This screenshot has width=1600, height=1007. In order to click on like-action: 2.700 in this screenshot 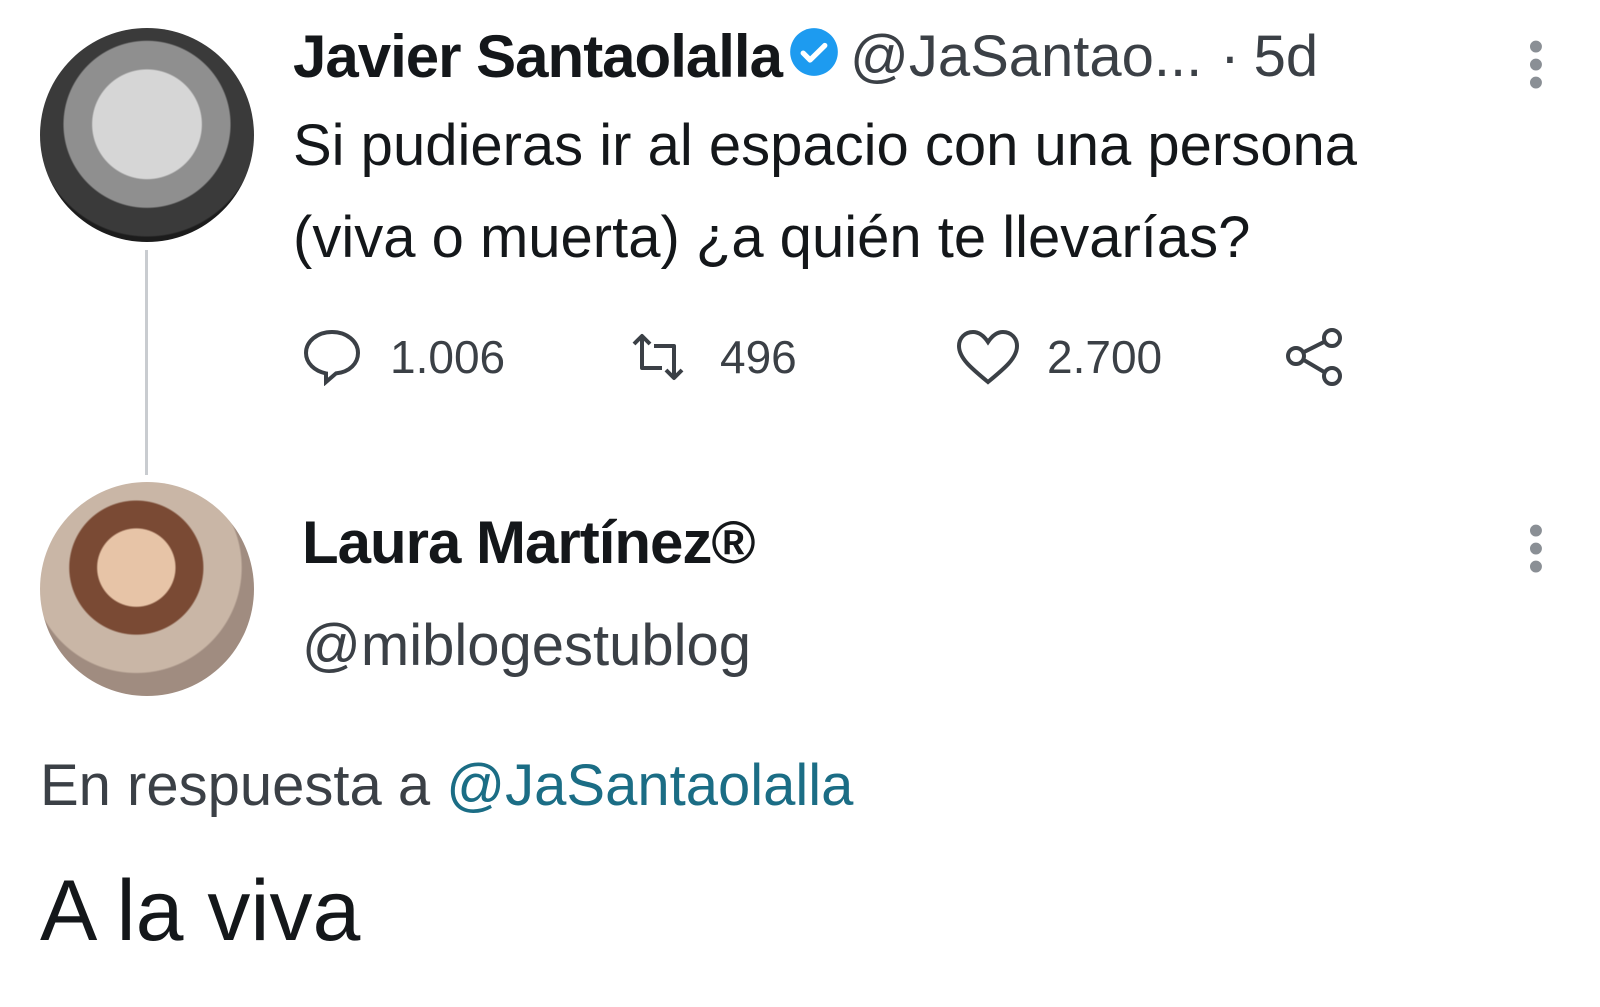, I will do `click(1058, 357)`.